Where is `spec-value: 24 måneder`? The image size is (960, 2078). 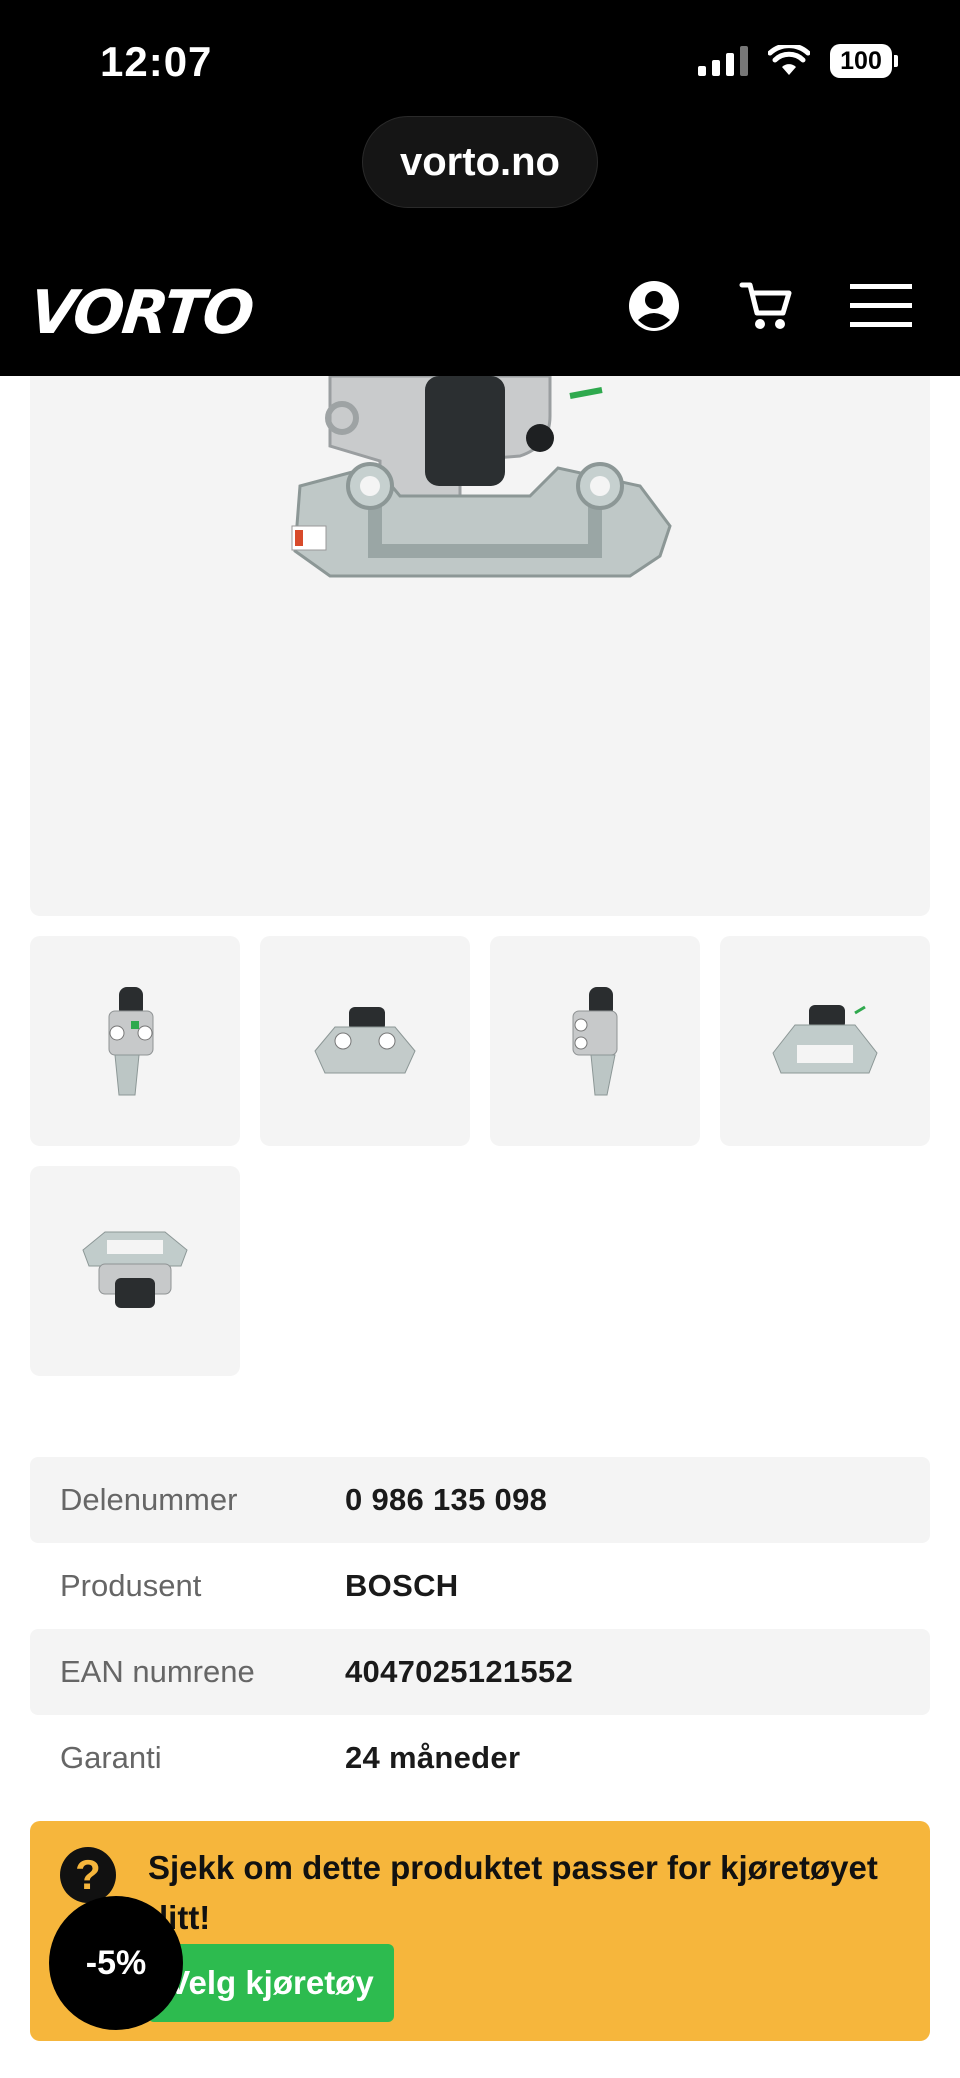
spec-value: 24 måneder is located at coordinates (433, 1757).